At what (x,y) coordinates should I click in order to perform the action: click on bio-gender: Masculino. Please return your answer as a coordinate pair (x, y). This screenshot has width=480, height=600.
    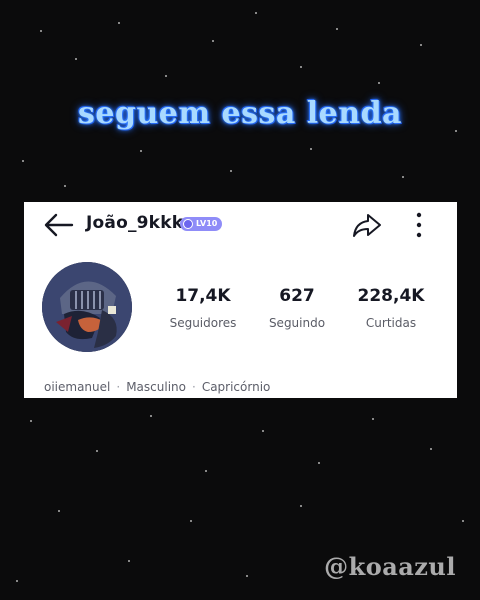
    Looking at the image, I should click on (156, 387).